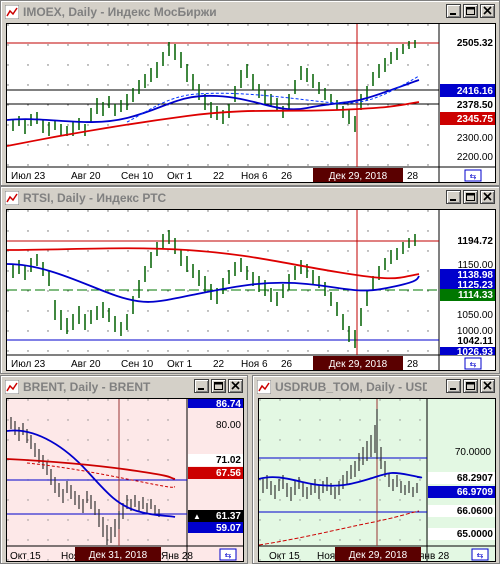 Image resolution: width=500 pixels, height=564 pixels. I want to click on price-tag: 2416.16, so click(475, 91).